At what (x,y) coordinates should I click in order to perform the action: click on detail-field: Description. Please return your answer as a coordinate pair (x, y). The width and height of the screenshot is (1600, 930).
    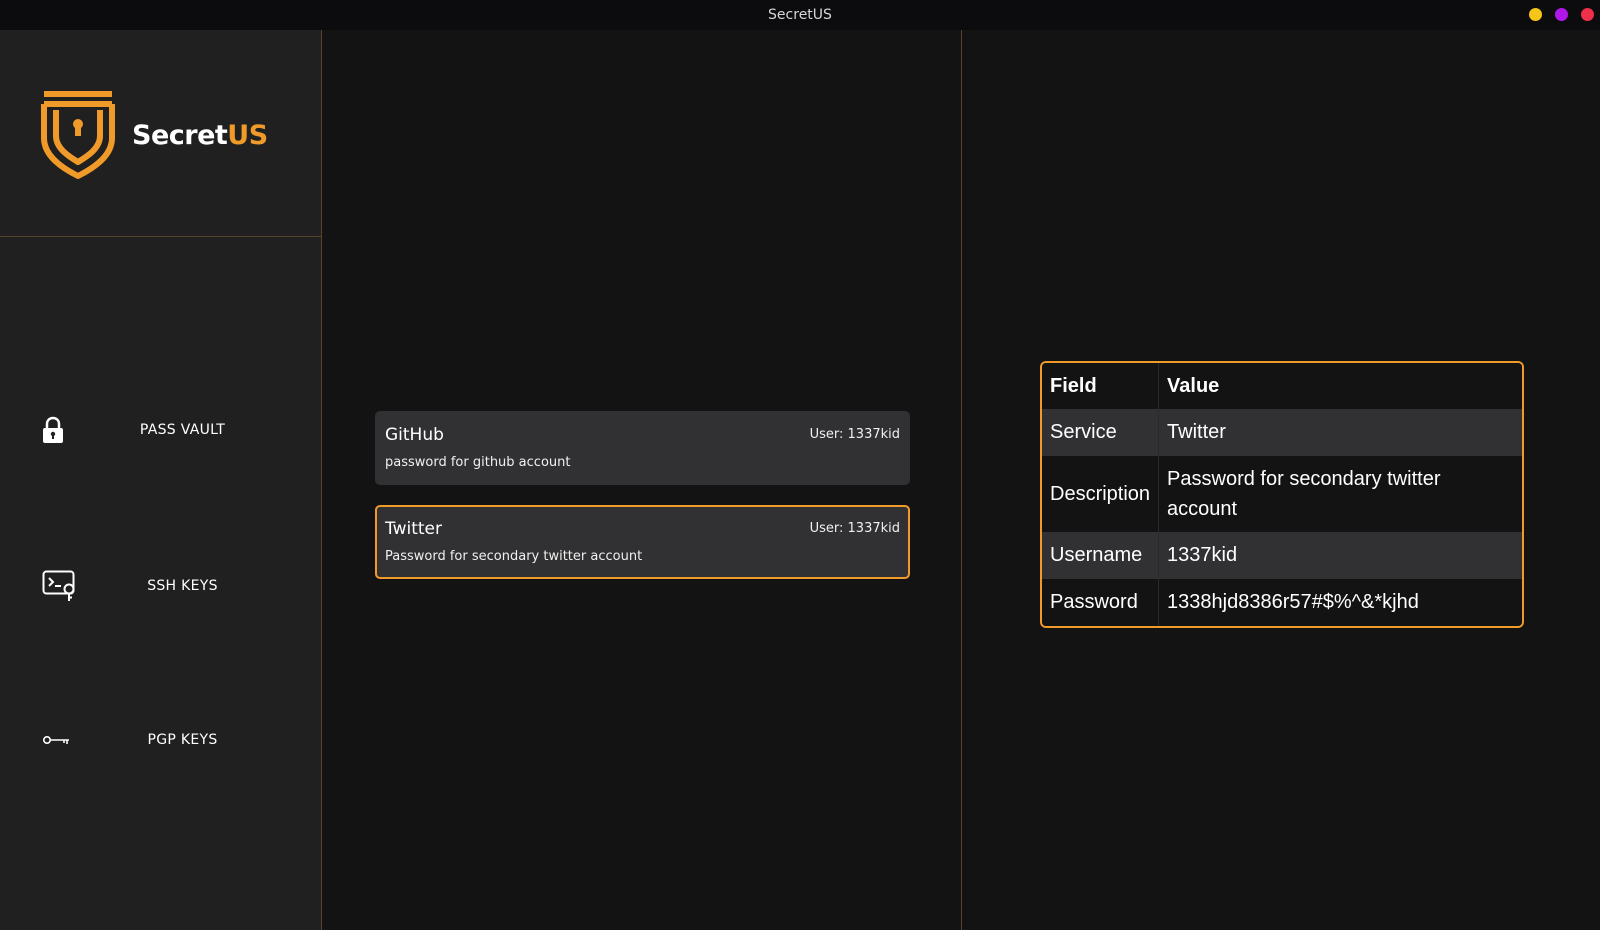
    Looking at the image, I should click on (1101, 494).